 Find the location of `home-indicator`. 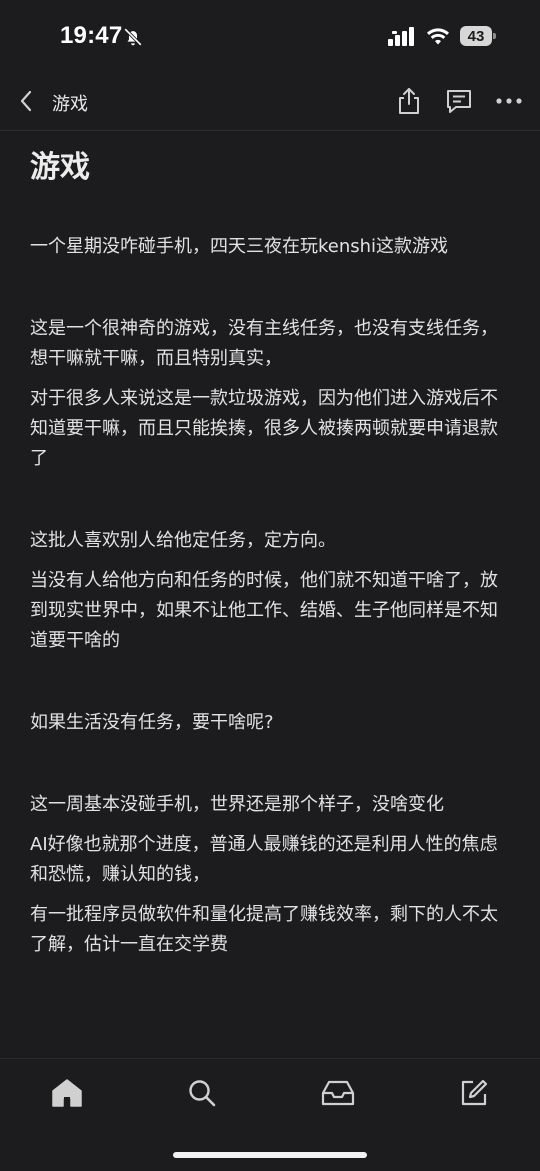

home-indicator is located at coordinates (270, 1155).